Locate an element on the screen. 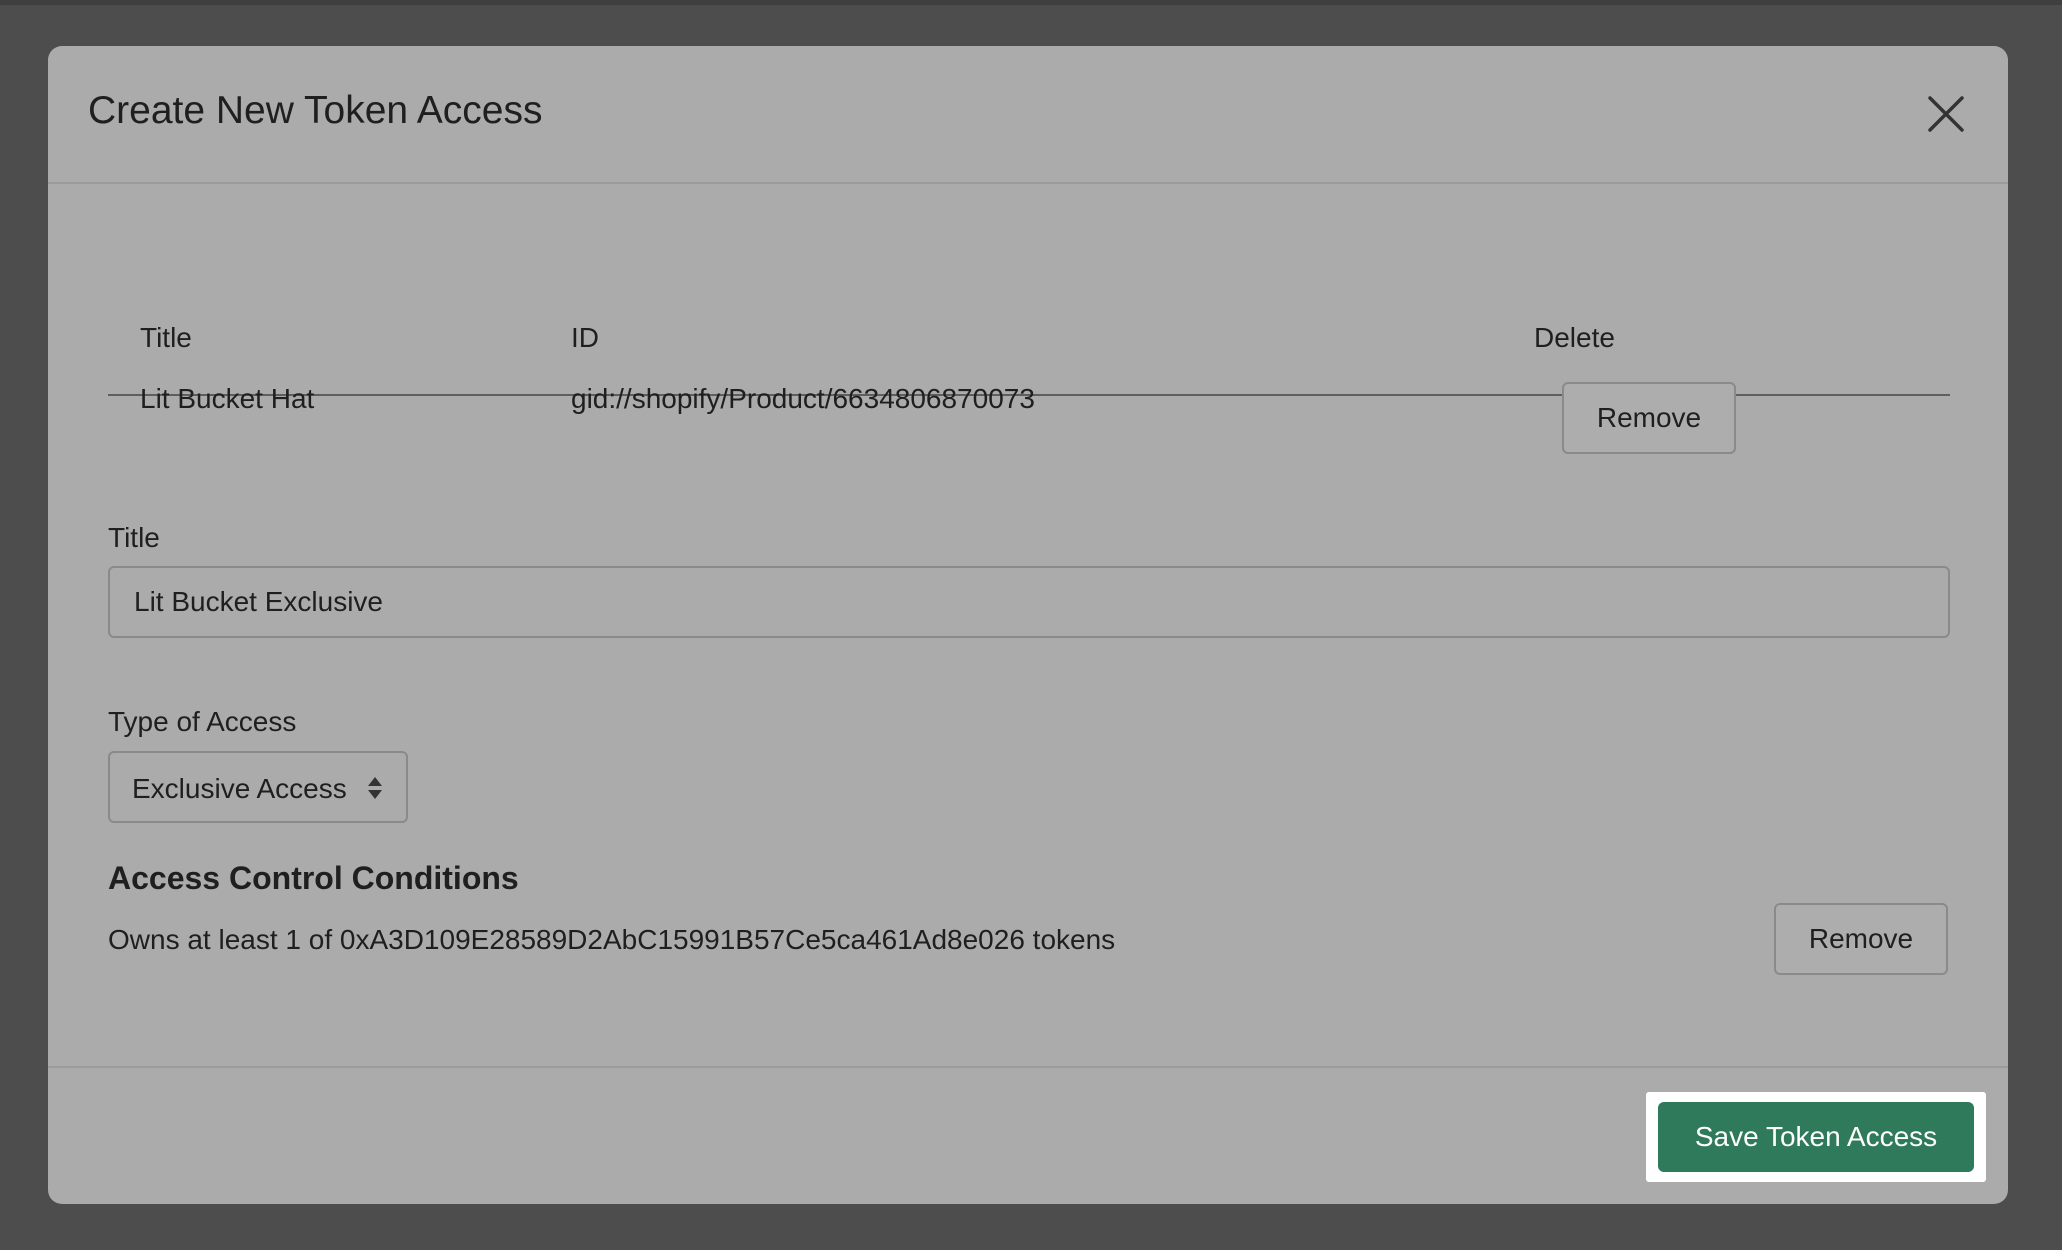 The width and height of the screenshot is (2062, 1250). modal-title: Create New Token Access is located at coordinates (315, 110).